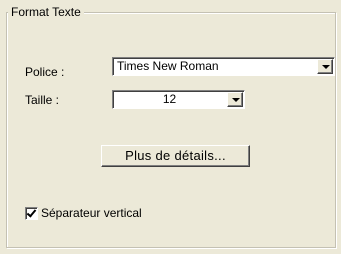 This screenshot has height=254, width=341. What do you see at coordinates (91, 213) in the screenshot?
I see `vertical-separator-label: Séparateur vertical` at bounding box center [91, 213].